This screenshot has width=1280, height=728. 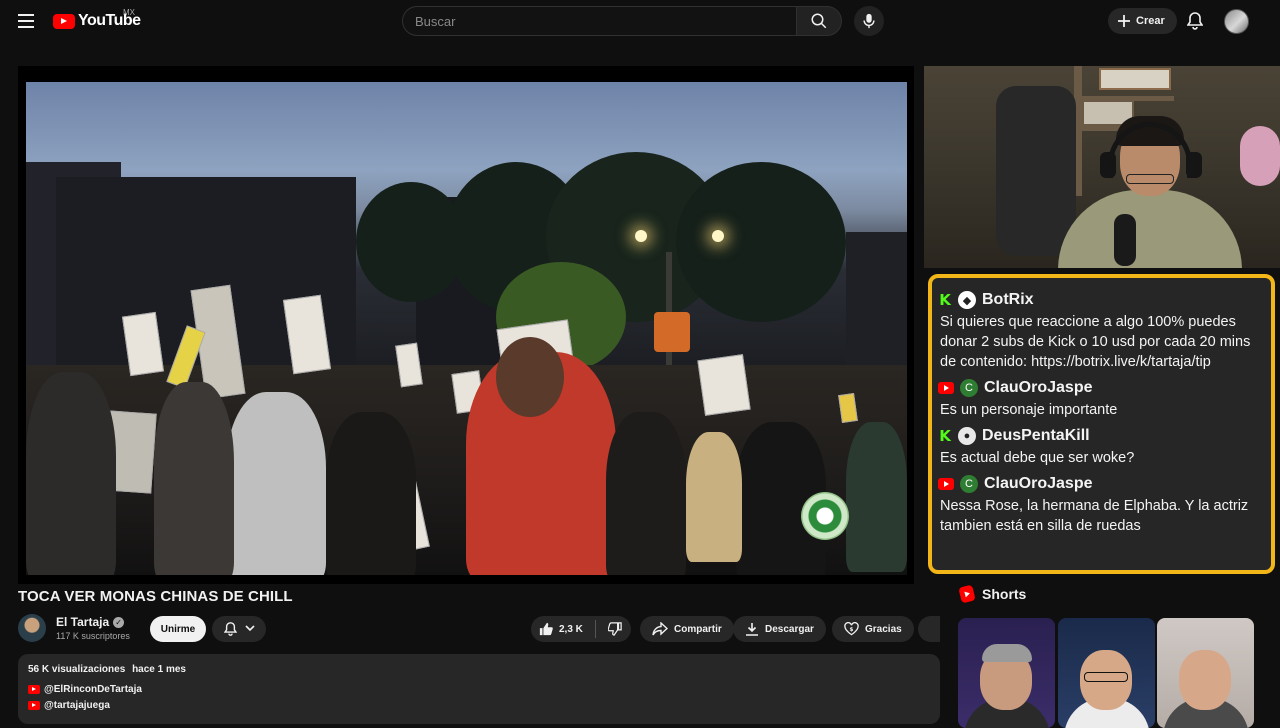 I want to click on verified-check-icon: ✓, so click(x=119, y=622).